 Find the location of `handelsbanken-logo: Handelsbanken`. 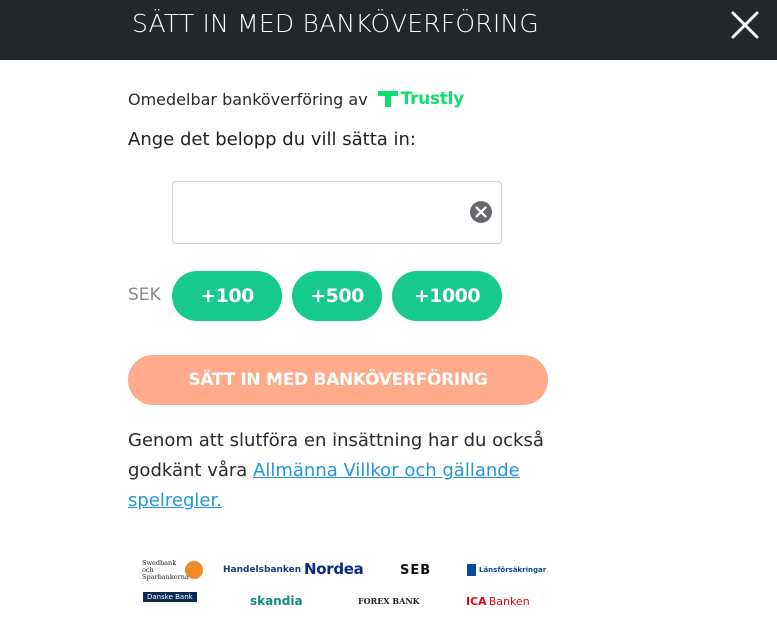

handelsbanken-logo: Handelsbanken is located at coordinates (262, 570).